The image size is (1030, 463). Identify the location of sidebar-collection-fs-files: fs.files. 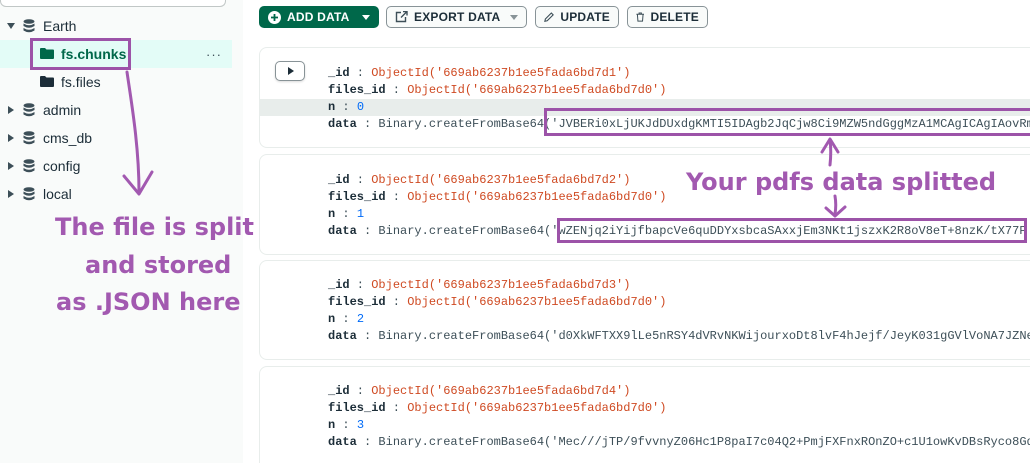
(116, 82).